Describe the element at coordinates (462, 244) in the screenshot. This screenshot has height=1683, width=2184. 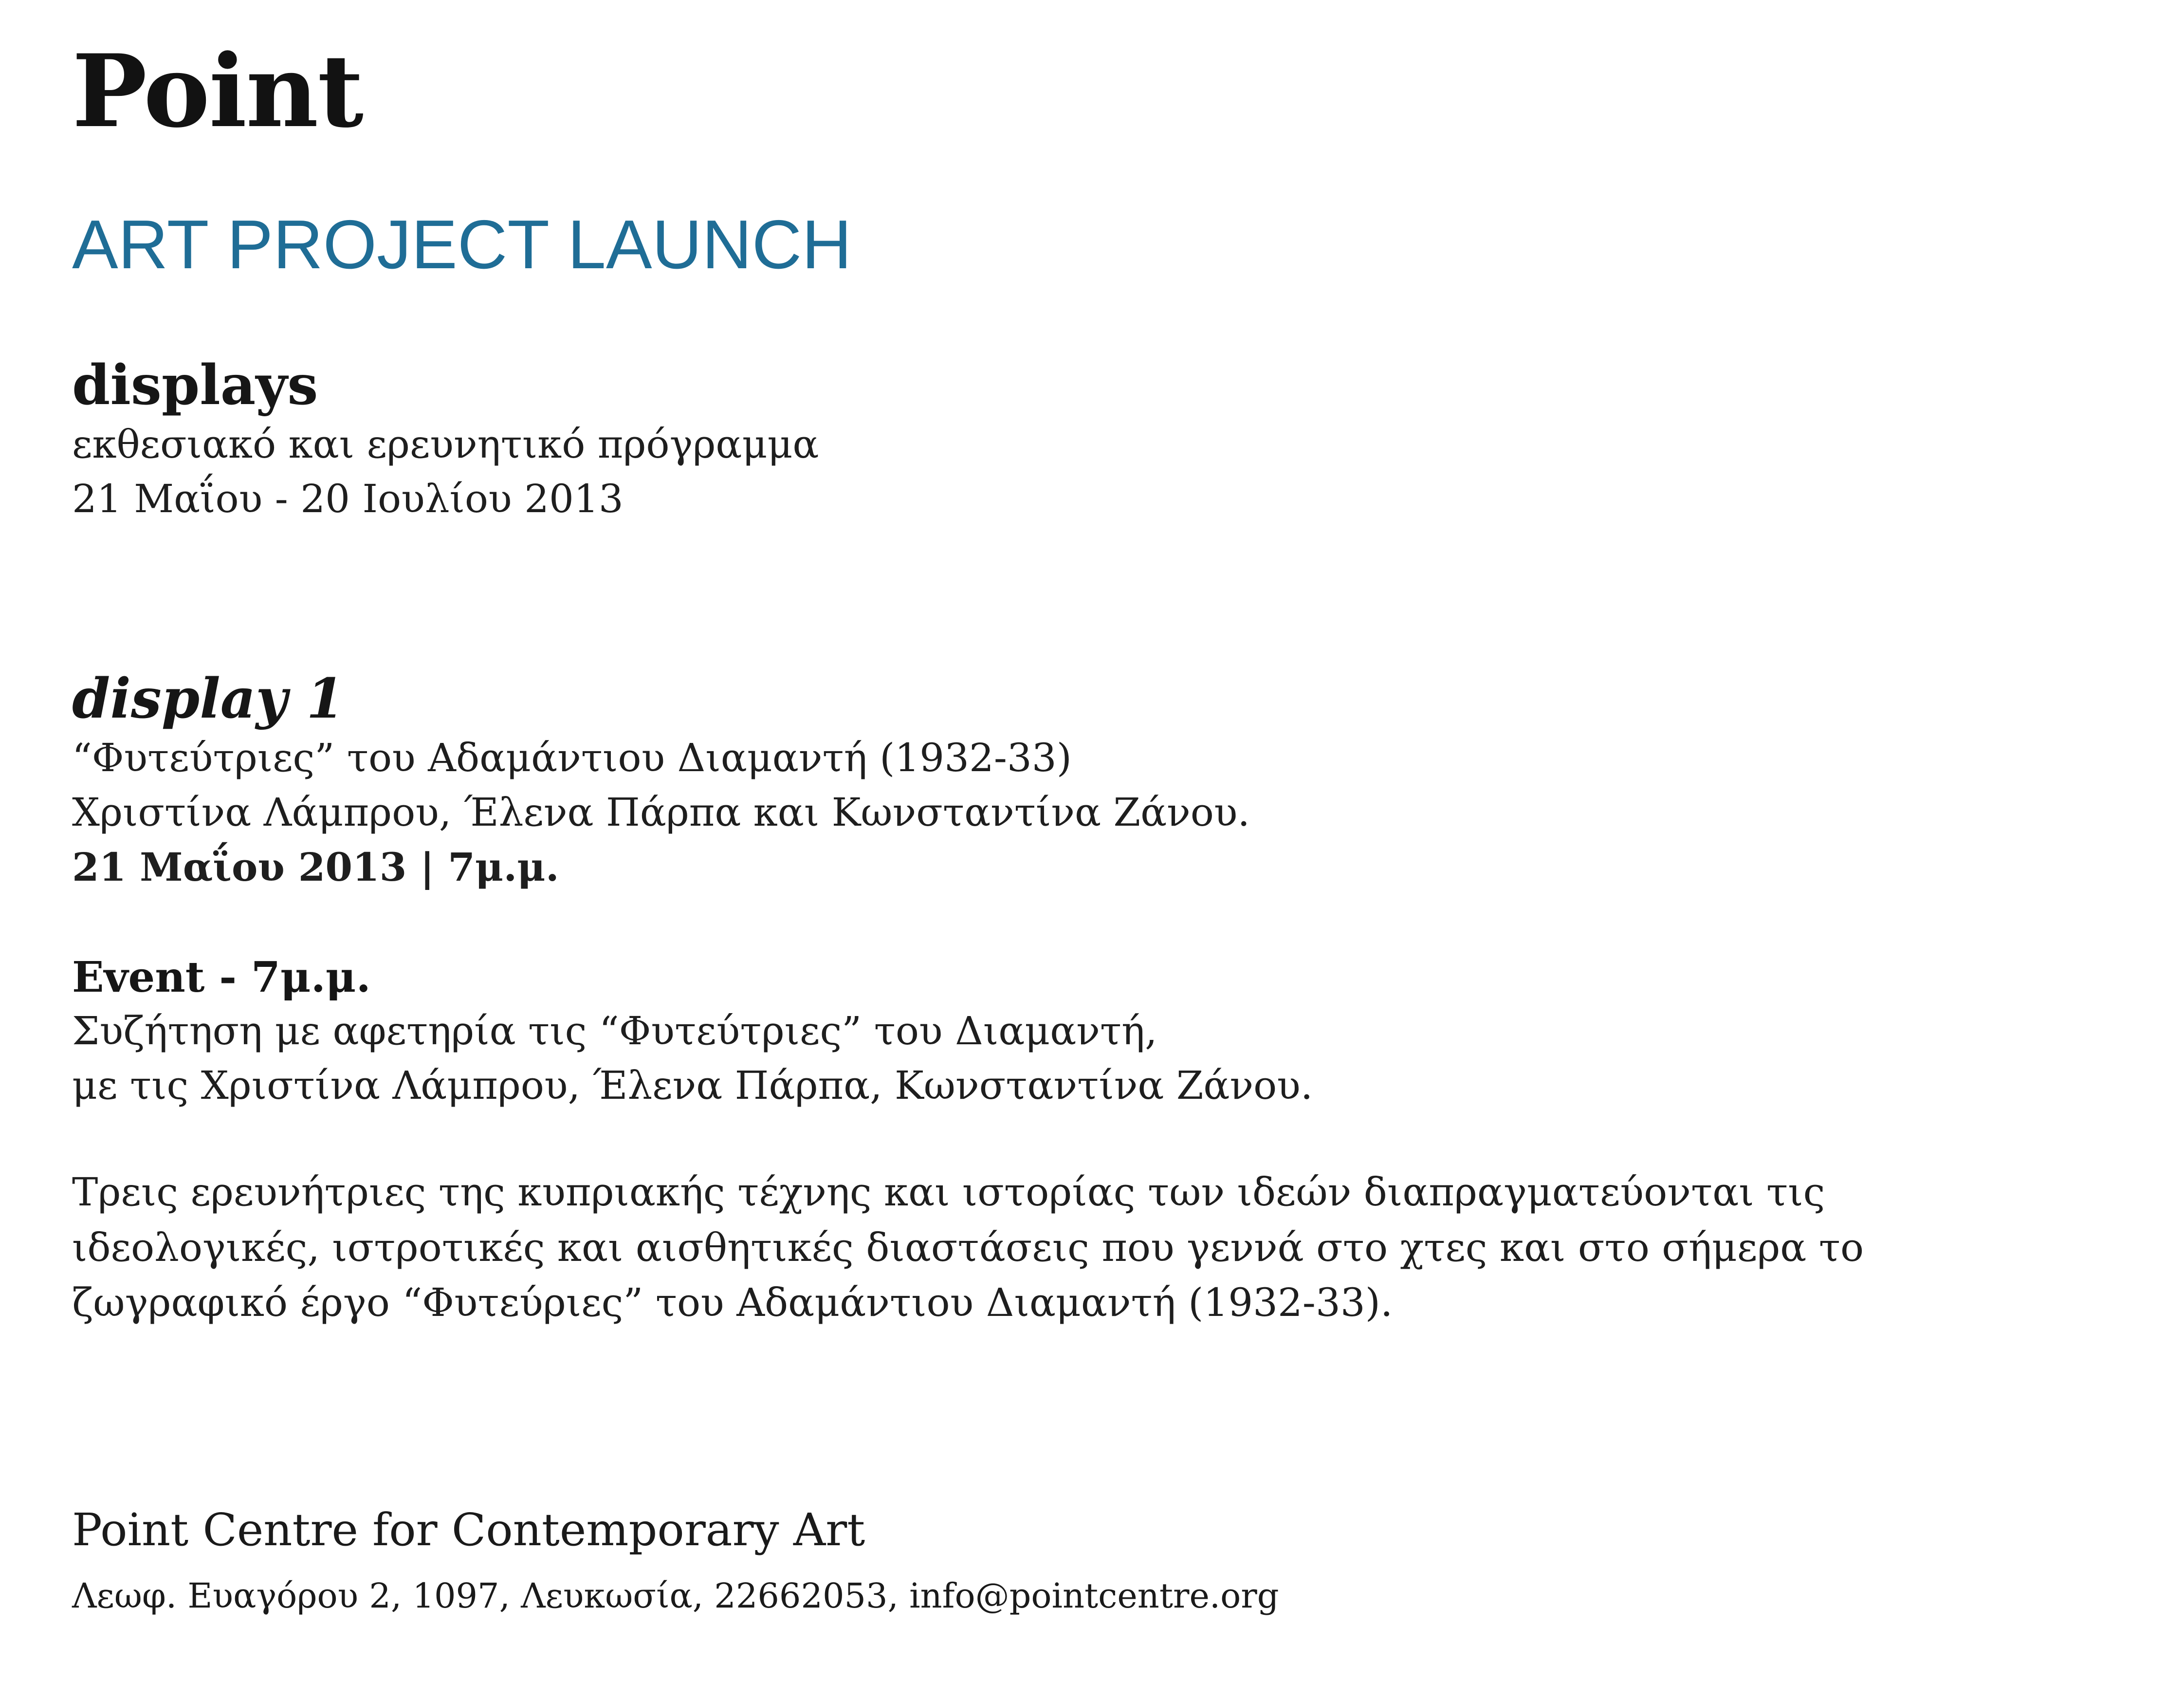
I see `headline: ART PROJECT LAUNCH` at that location.